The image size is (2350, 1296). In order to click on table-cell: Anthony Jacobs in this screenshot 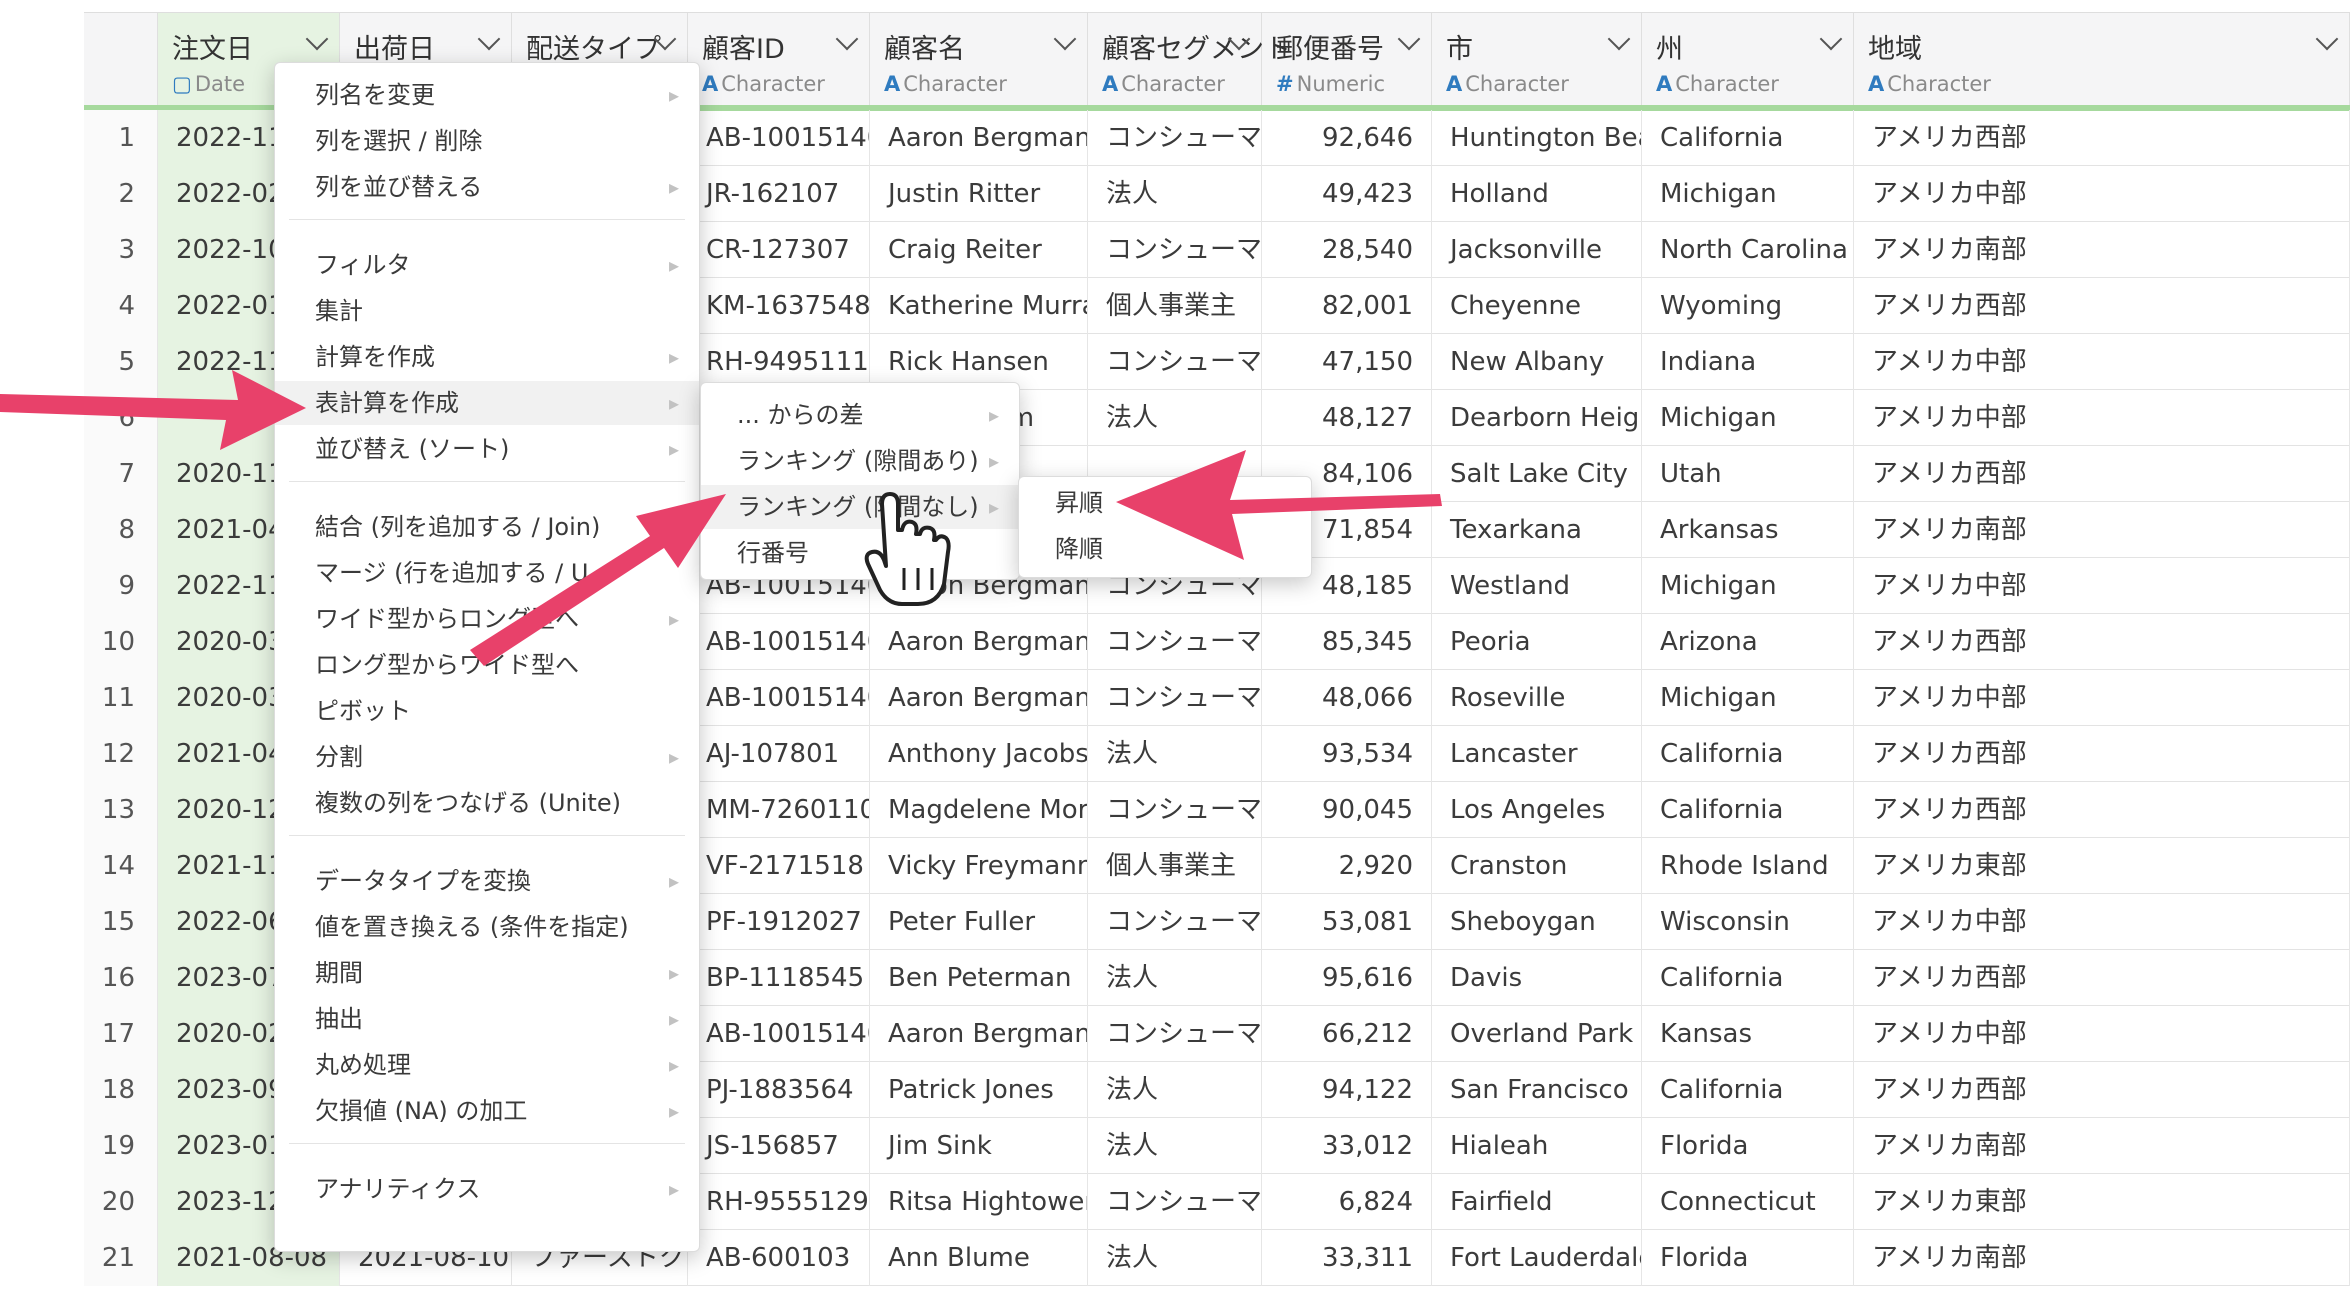, I will do `click(979, 754)`.